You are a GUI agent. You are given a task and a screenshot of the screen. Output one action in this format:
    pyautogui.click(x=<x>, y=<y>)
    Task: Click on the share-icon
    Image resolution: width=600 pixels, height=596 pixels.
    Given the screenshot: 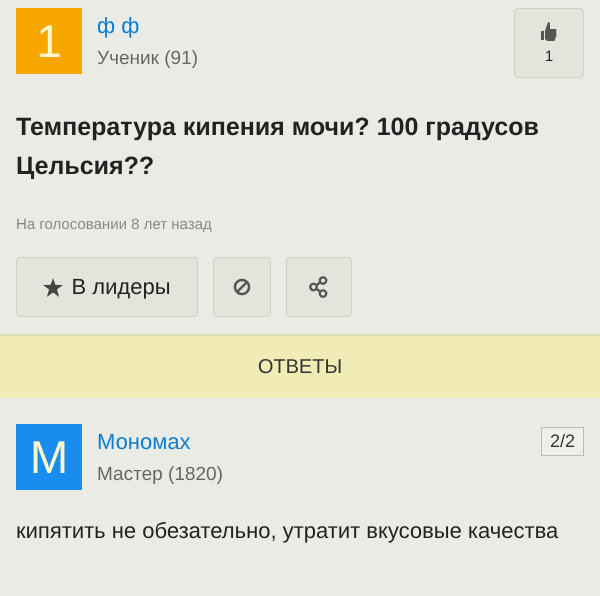 What is the action you would take?
    pyautogui.click(x=319, y=287)
    